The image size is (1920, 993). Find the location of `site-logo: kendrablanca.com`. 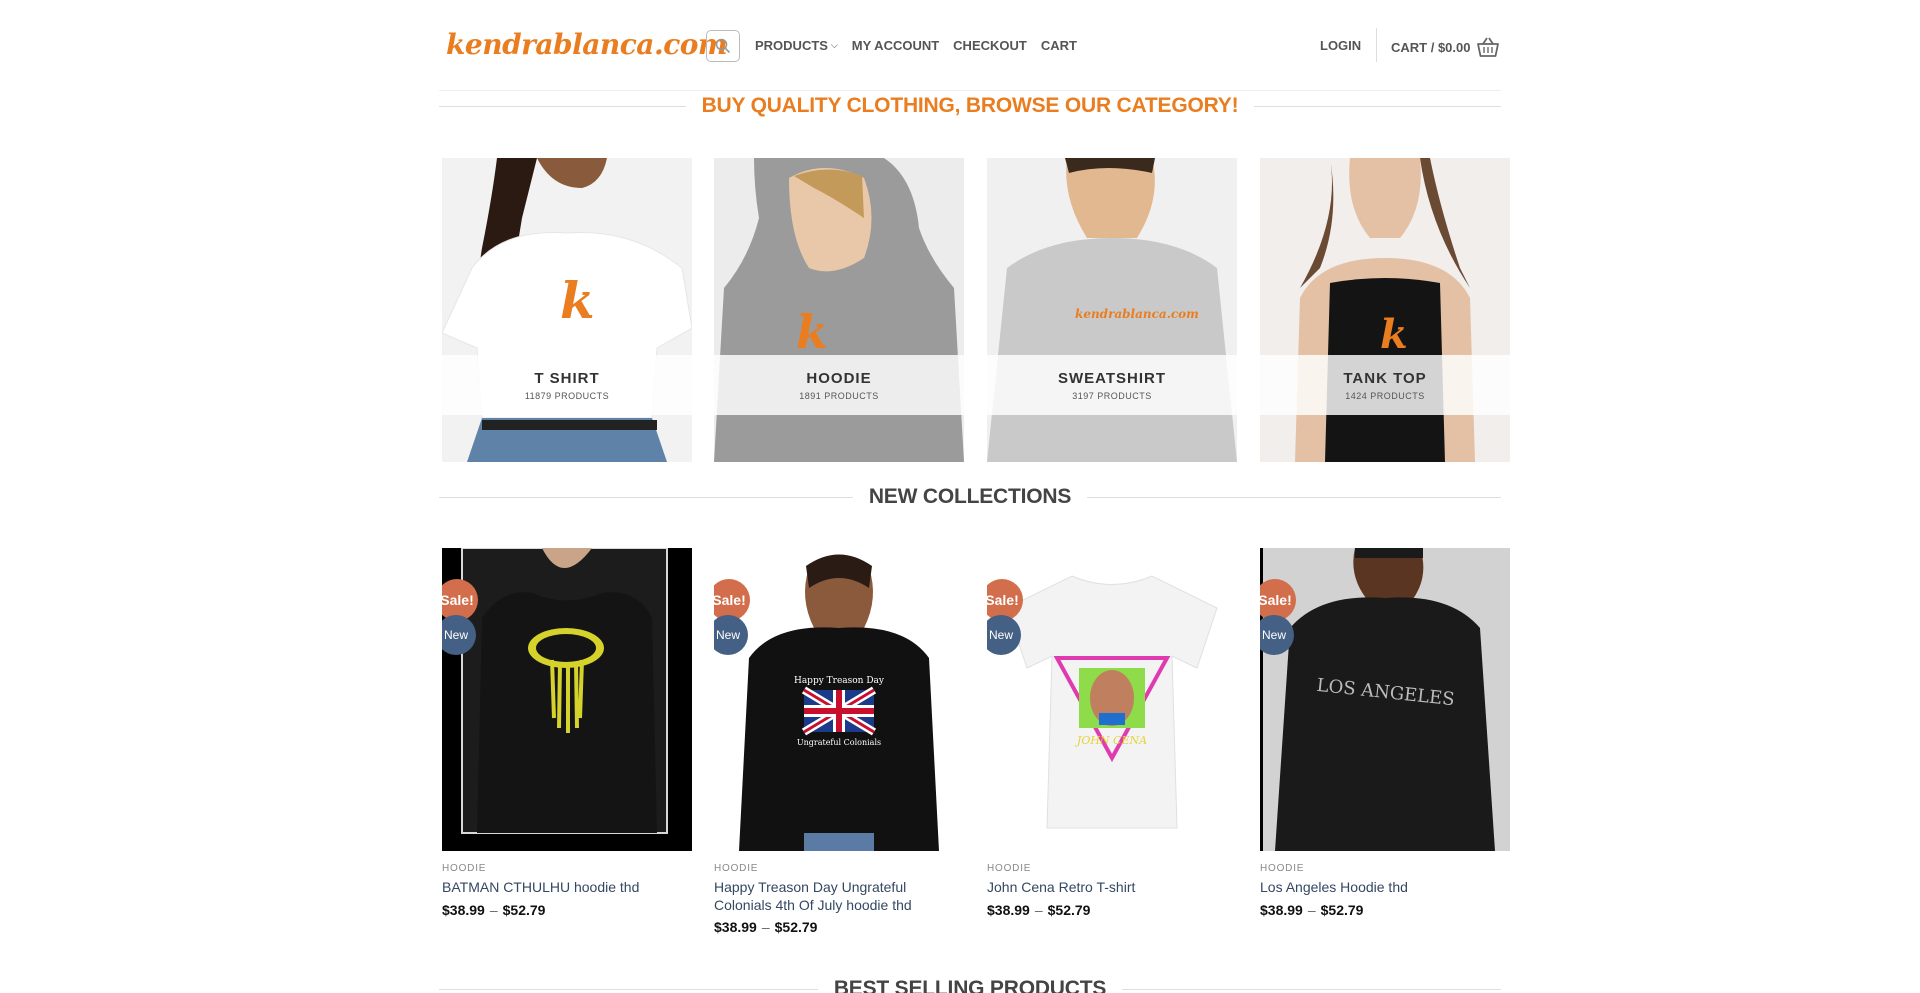

site-logo: kendrablanca.com is located at coordinates (587, 44).